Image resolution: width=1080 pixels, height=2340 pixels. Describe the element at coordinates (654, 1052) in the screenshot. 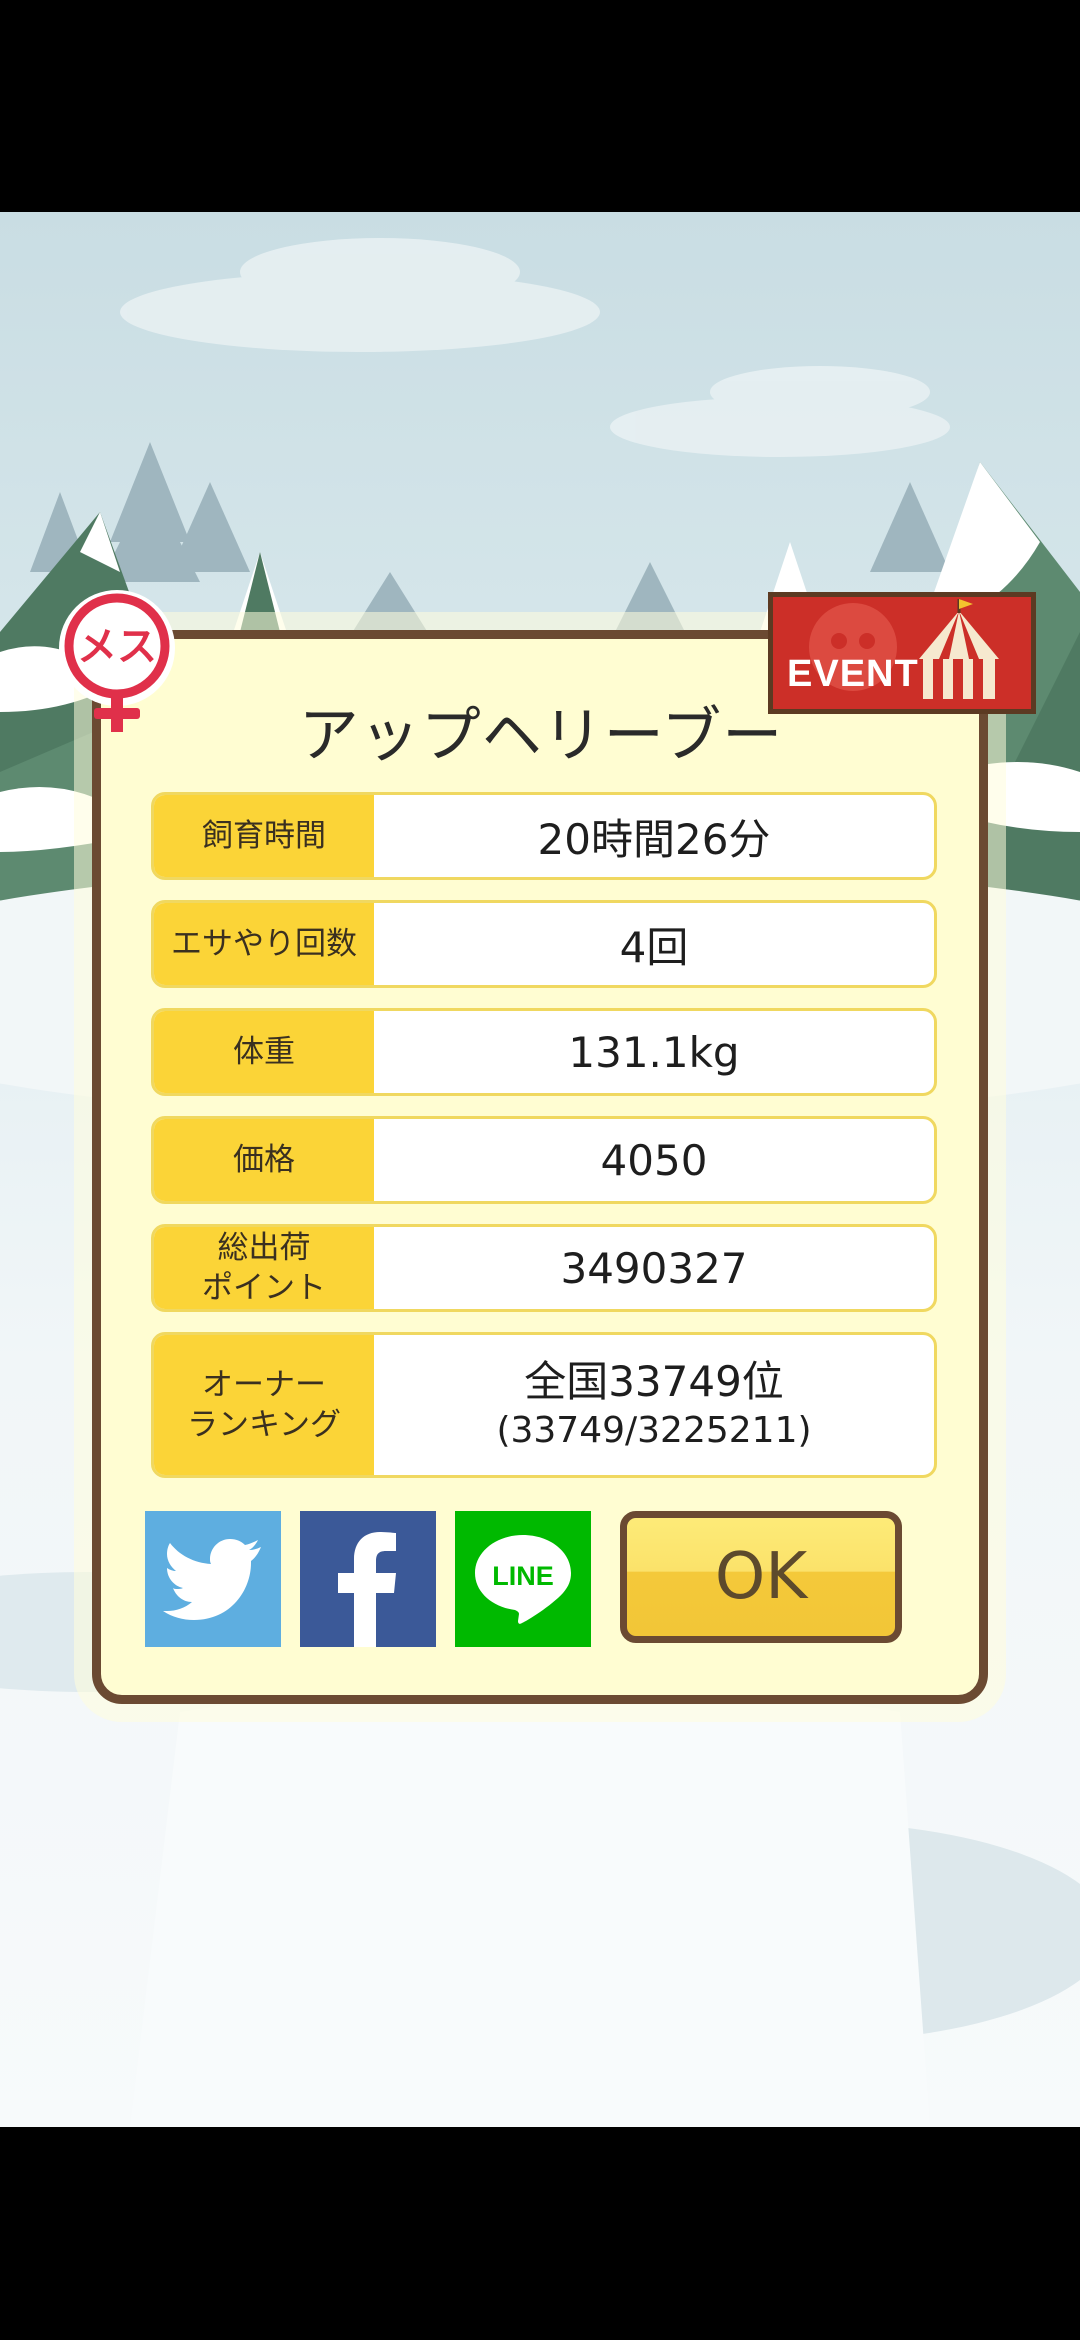

I see `stat-value: 131.1kg` at that location.